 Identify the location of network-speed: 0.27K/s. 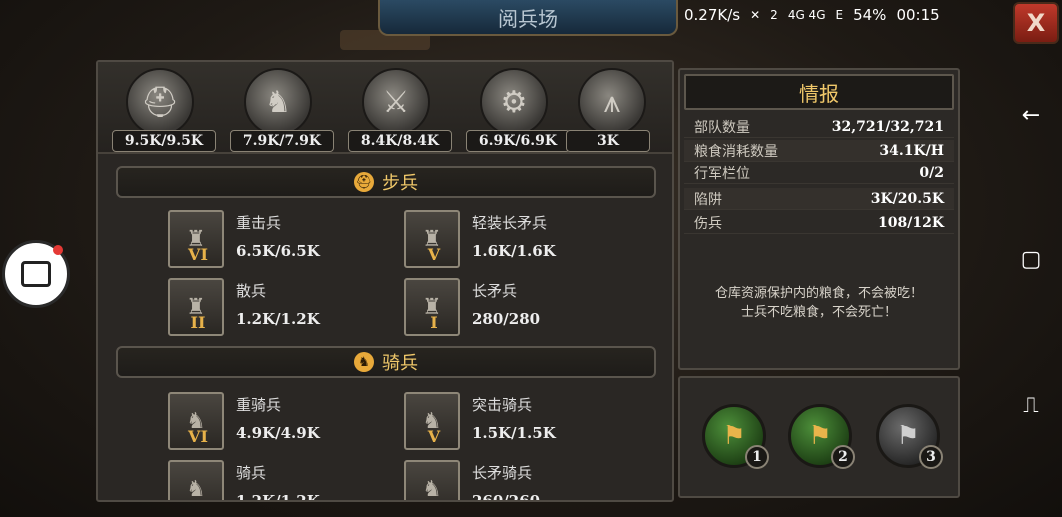
(712, 15).